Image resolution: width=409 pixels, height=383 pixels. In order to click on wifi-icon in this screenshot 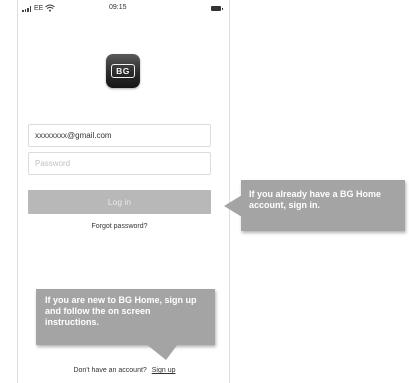, I will do `click(50, 8)`.